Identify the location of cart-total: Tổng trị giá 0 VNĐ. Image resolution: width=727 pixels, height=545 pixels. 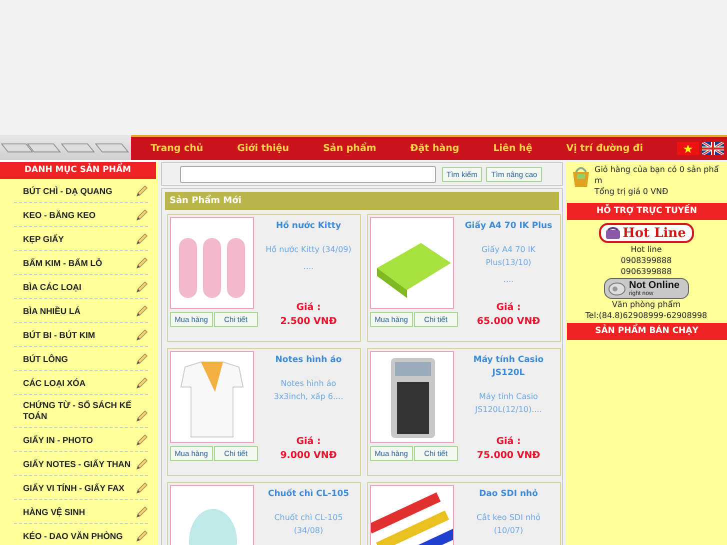
(632, 191).